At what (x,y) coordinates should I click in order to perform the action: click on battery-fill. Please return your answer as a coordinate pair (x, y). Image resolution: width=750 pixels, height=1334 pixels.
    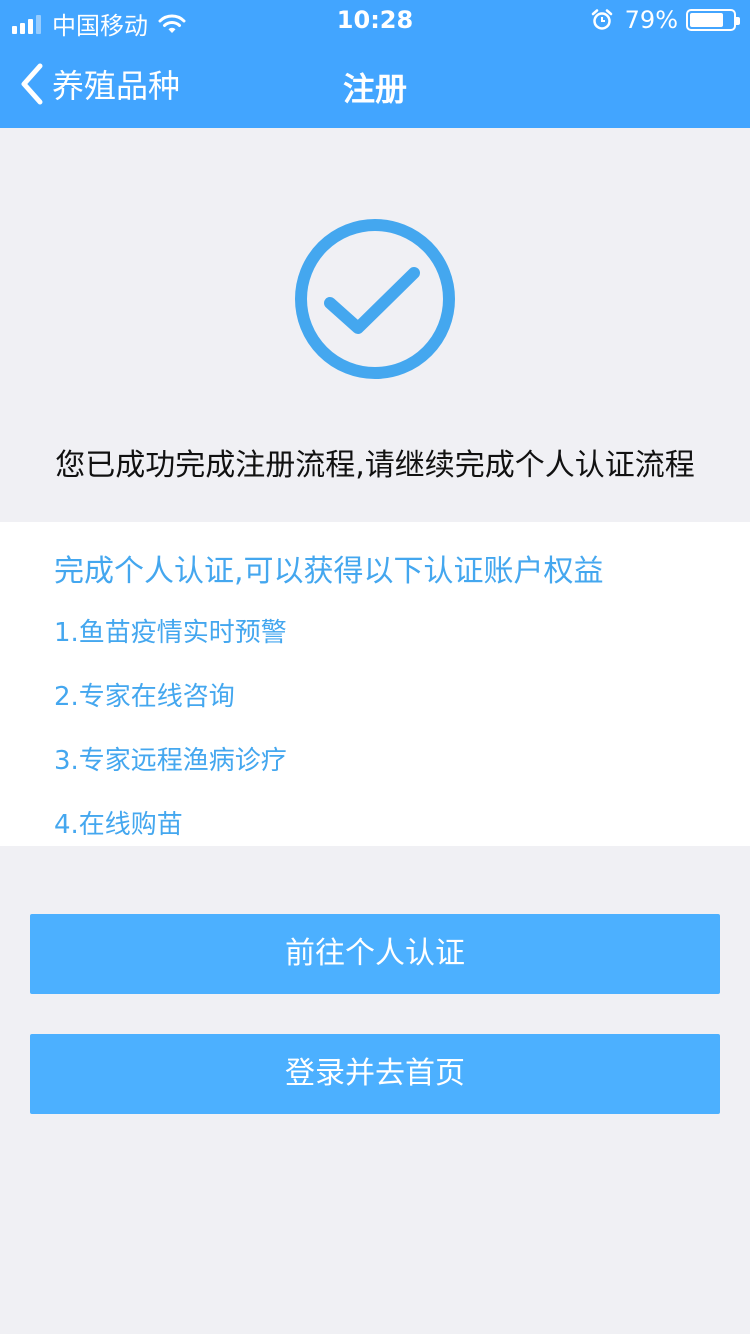
    Looking at the image, I should click on (707, 20).